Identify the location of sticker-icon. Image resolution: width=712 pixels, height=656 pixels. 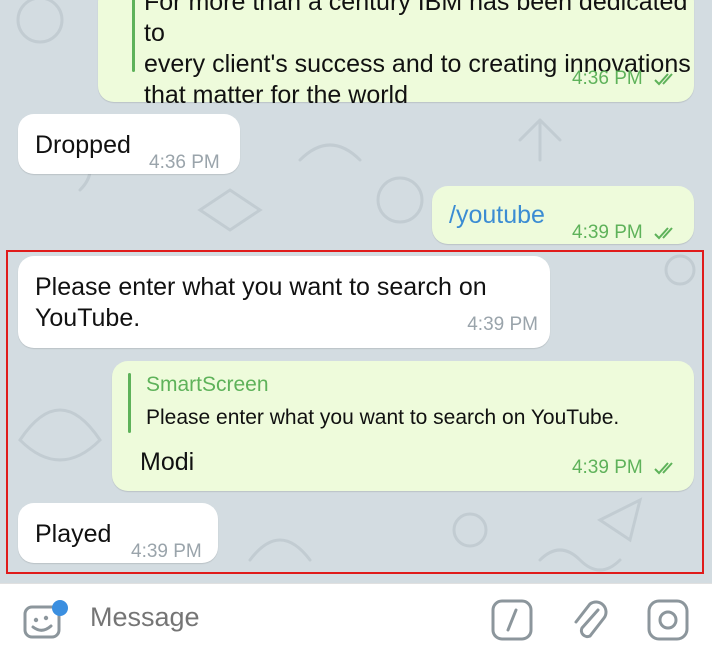
(47, 620).